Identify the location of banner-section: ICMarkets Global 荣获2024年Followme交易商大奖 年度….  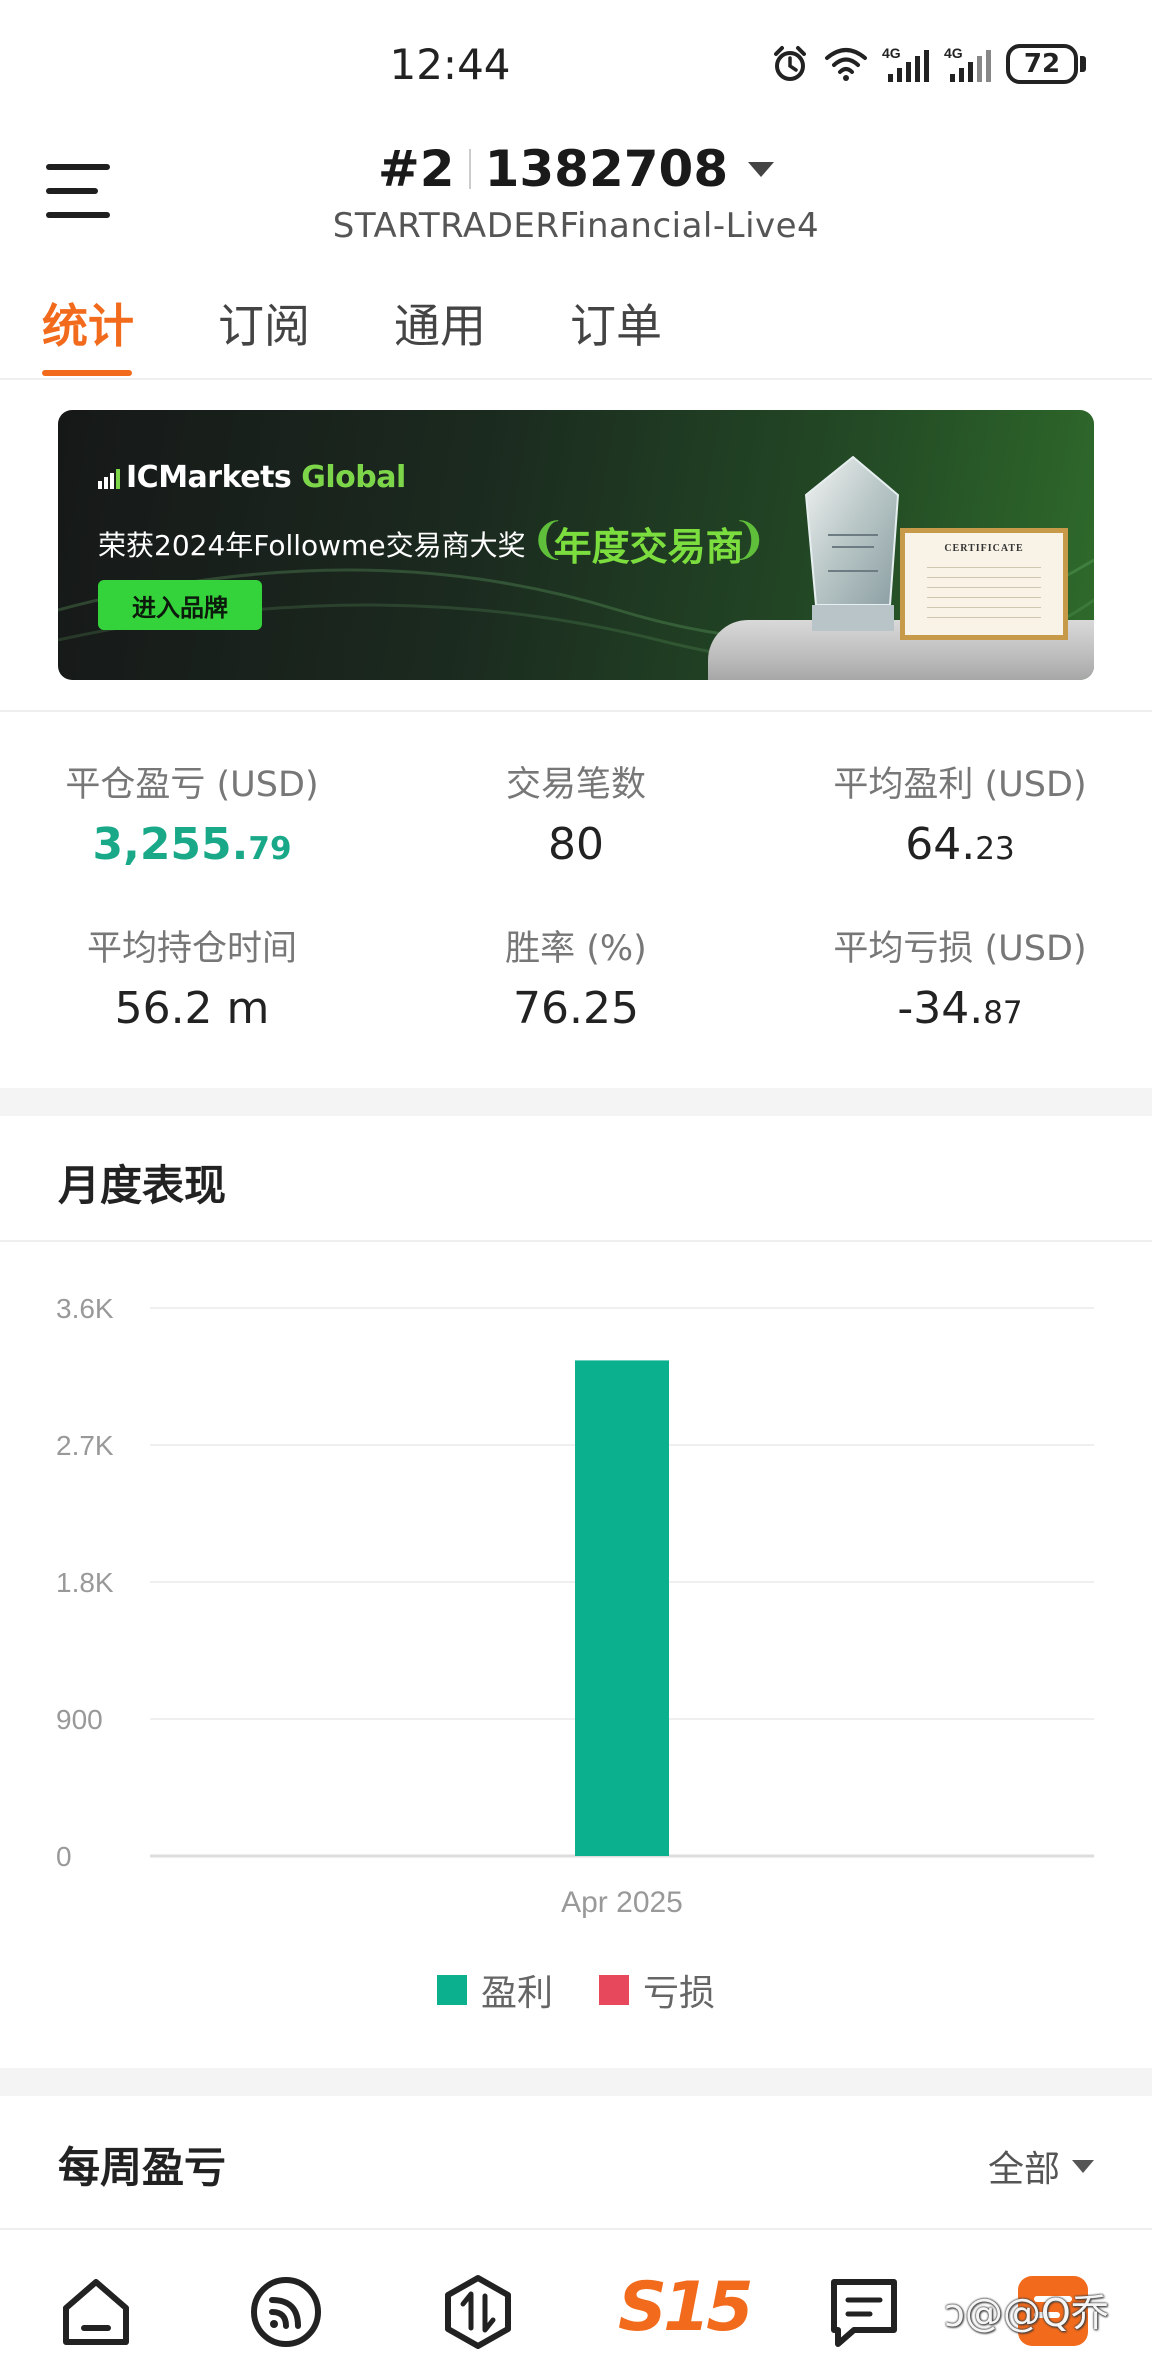
(576, 547).